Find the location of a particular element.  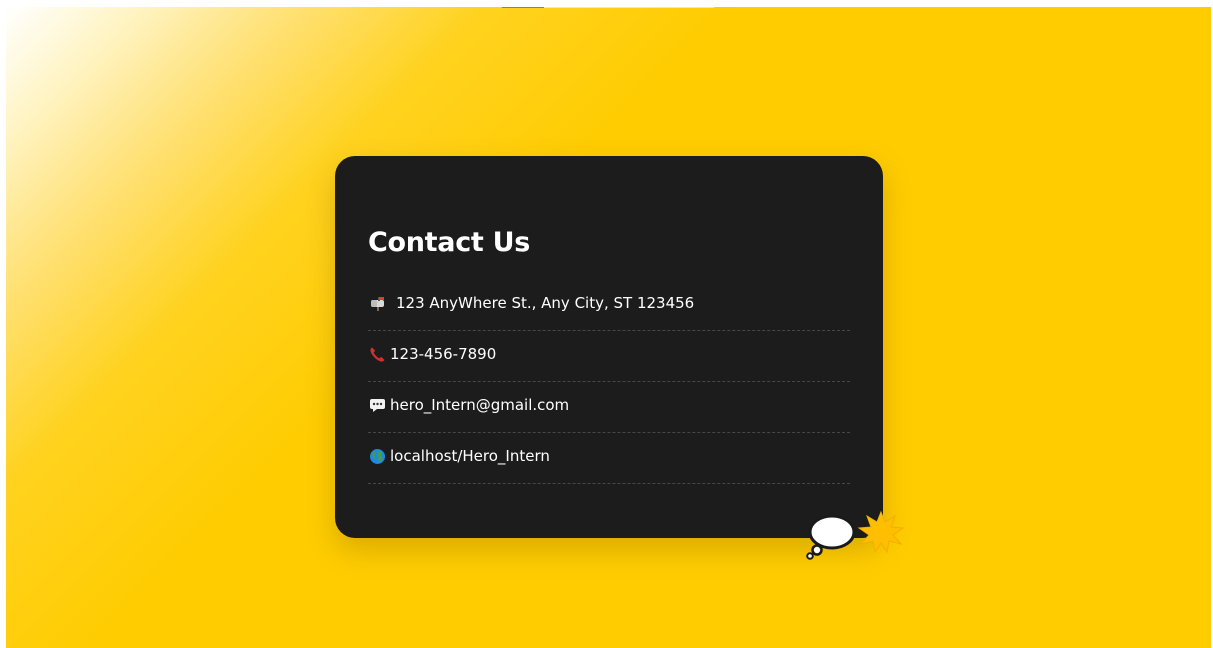

email-text: hero_Intern@gmail.com is located at coordinates (480, 405).